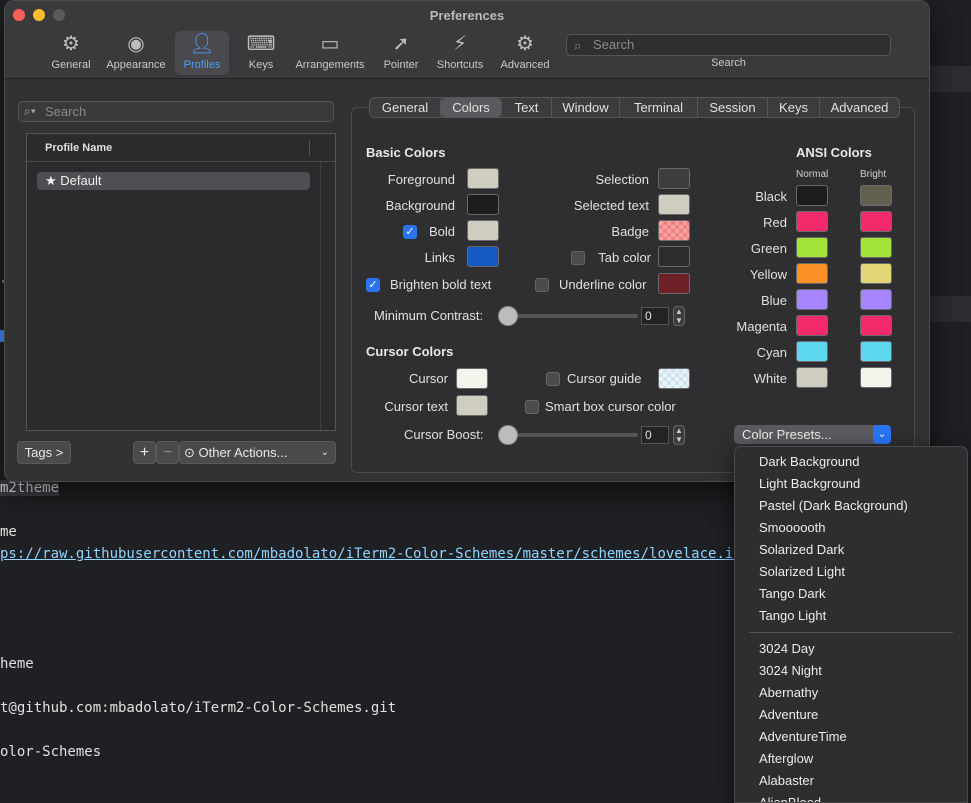 This screenshot has width=971, height=803. Describe the element at coordinates (812, 351) in the screenshot. I see `ansi-cyan-normal-swatch` at that location.